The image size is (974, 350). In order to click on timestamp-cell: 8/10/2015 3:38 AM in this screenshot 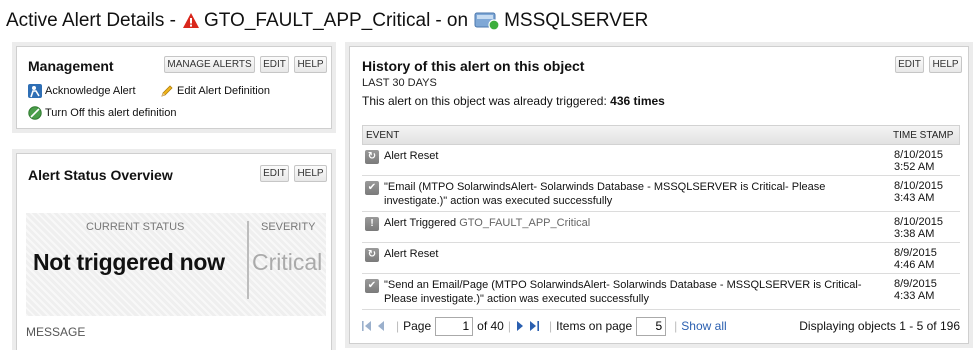, I will do `click(927, 227)`.